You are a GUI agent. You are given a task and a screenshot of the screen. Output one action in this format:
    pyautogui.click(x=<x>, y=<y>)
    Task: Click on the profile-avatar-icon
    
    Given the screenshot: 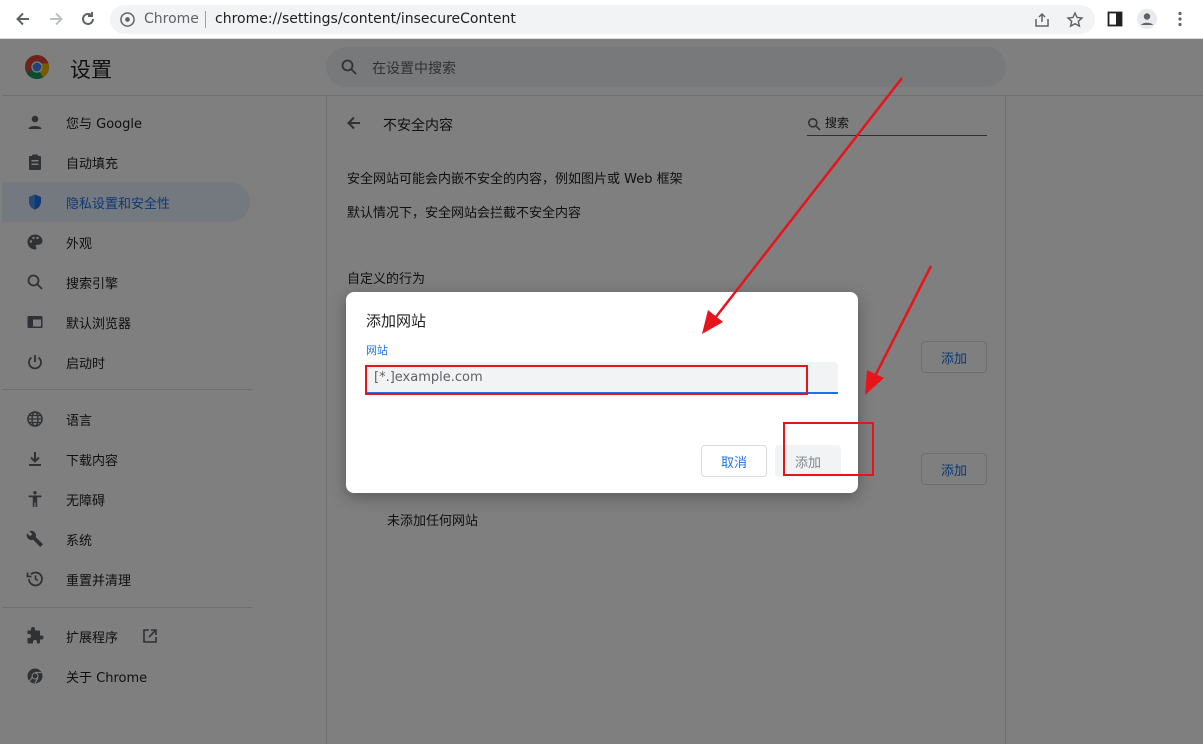 What is the action you would take?
    pyautogui.click(x=1147, y=19)
    